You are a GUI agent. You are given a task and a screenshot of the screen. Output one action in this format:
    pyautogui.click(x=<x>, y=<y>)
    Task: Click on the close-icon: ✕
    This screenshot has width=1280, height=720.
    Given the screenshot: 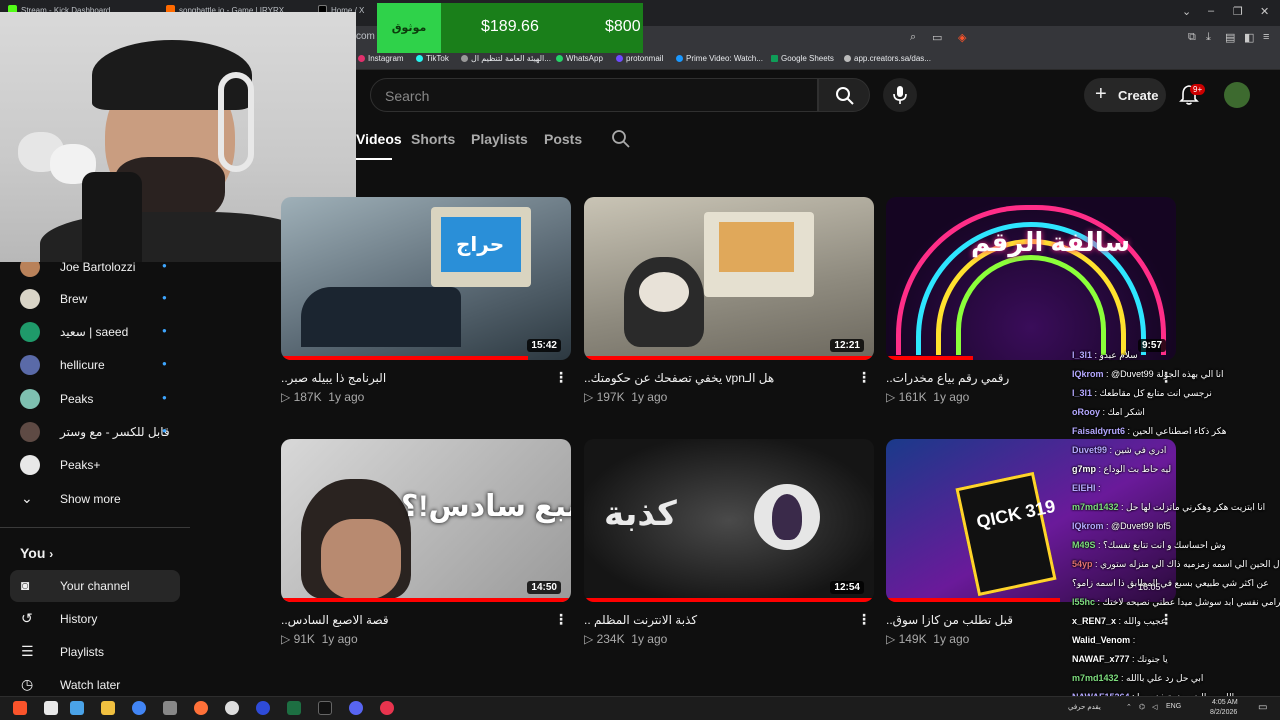 What is the action you would take?
    pyautogui.click(x=1264, y=11)
    